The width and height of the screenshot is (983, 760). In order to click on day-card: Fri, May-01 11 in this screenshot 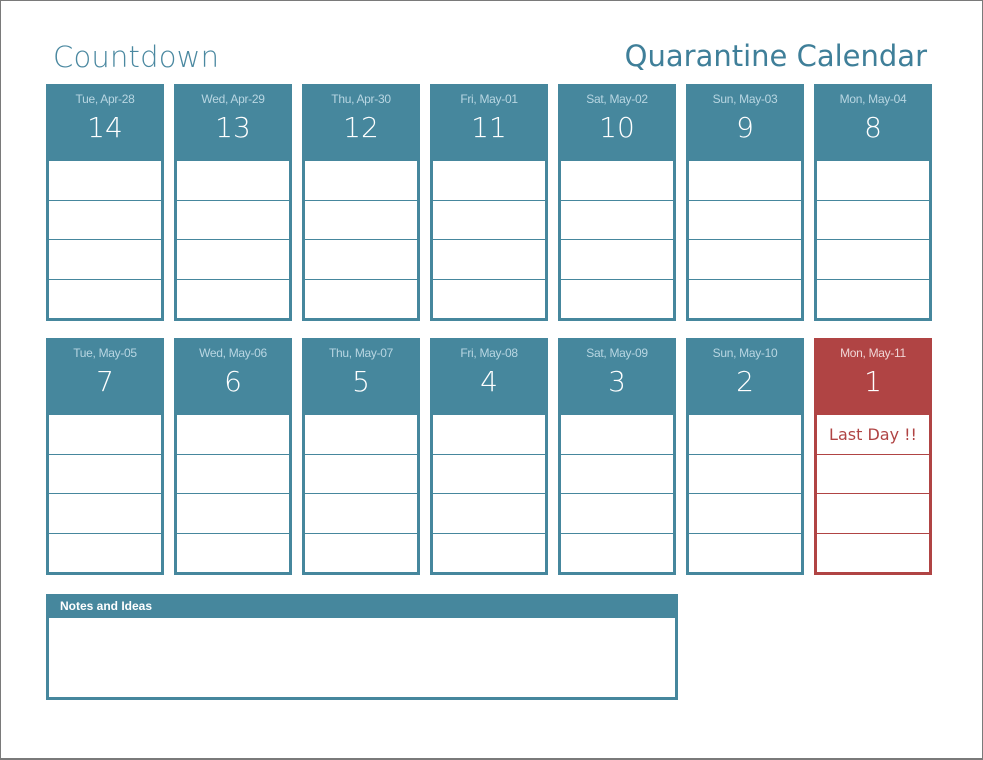, I will do `click(489, 202)`.